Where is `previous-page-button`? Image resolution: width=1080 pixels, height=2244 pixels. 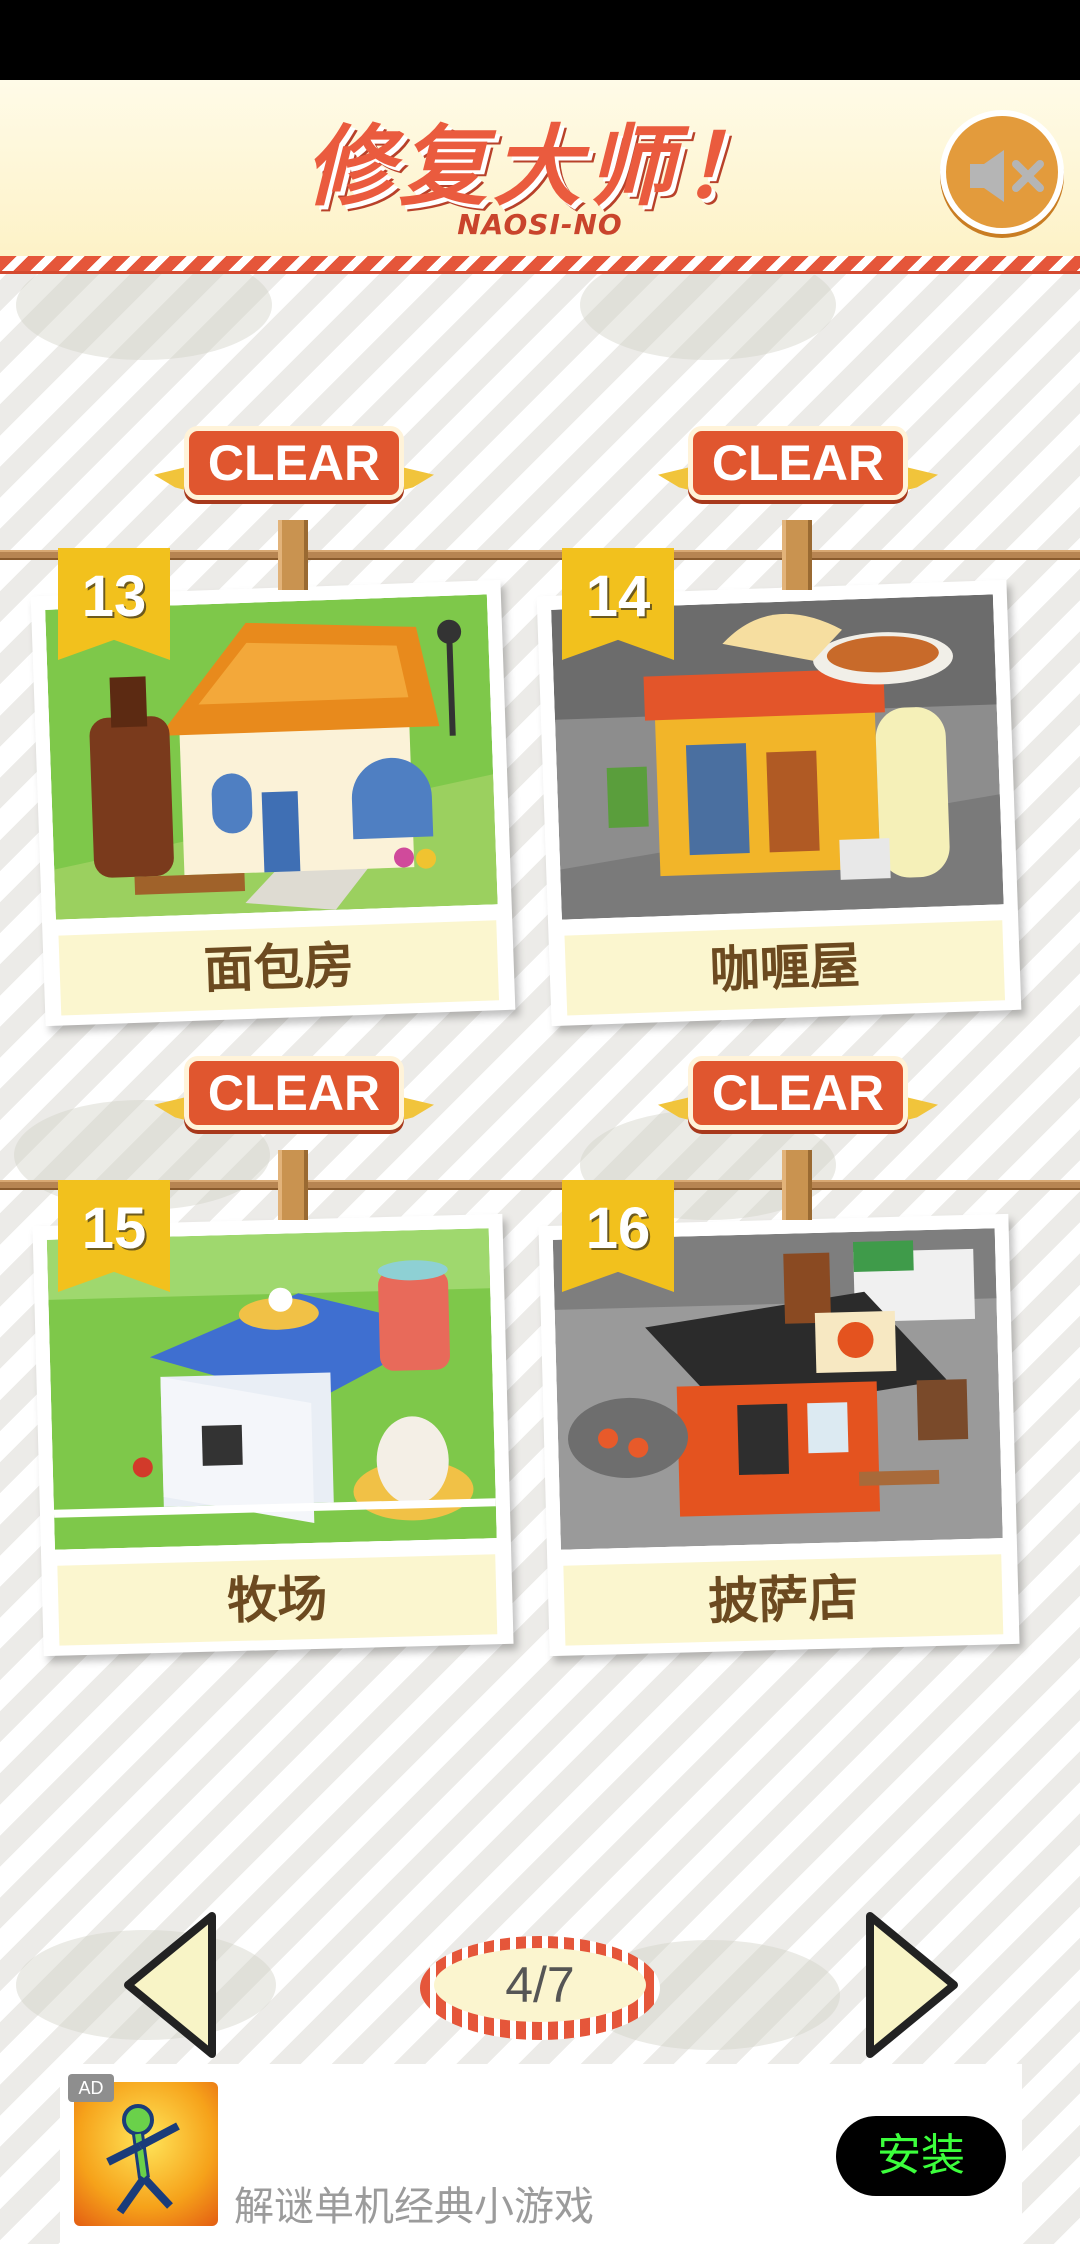 previous-page-button is located at coordinates (170, 1985).